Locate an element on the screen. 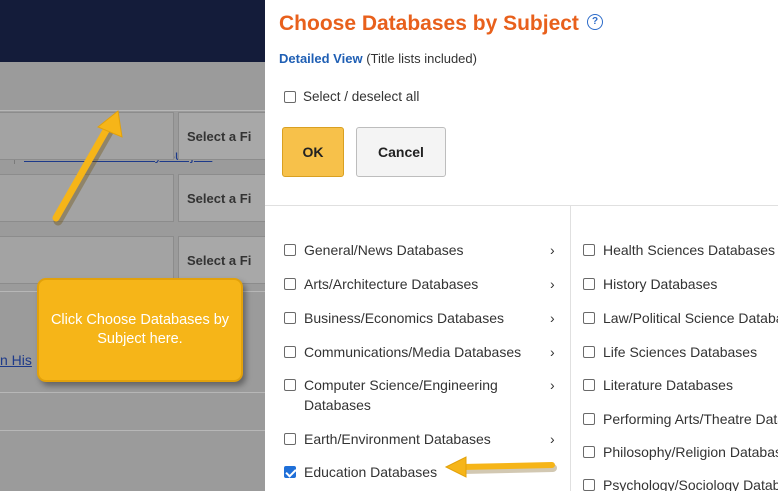  subject-label: Performing Arts/Theatre Databases is located at coordinates (690, 419).